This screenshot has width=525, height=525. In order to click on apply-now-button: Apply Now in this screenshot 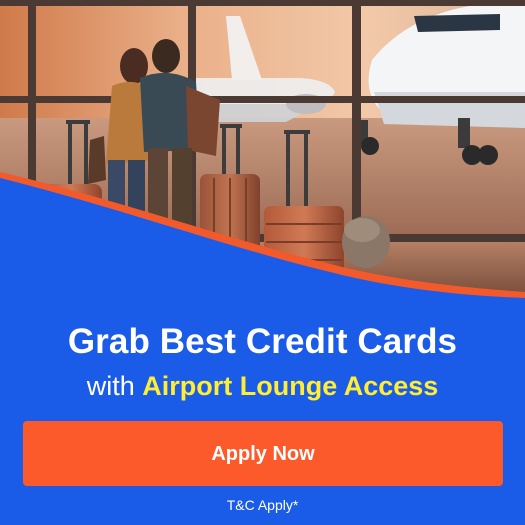, I will do `click(263, 453)`.